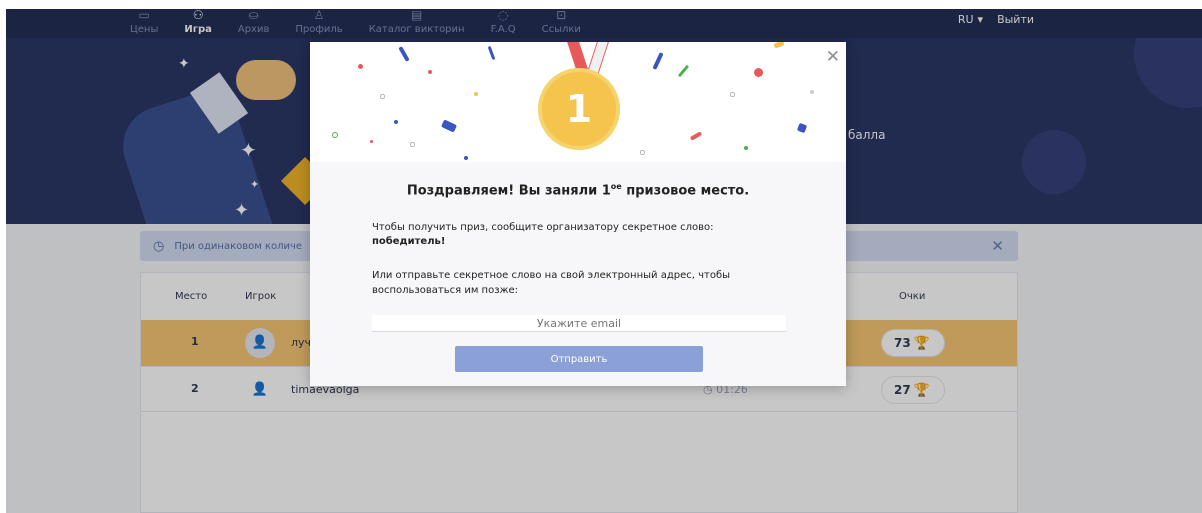 The image size is (1202, 513). I want to click on title-after: призовое место., so click(685, 191).